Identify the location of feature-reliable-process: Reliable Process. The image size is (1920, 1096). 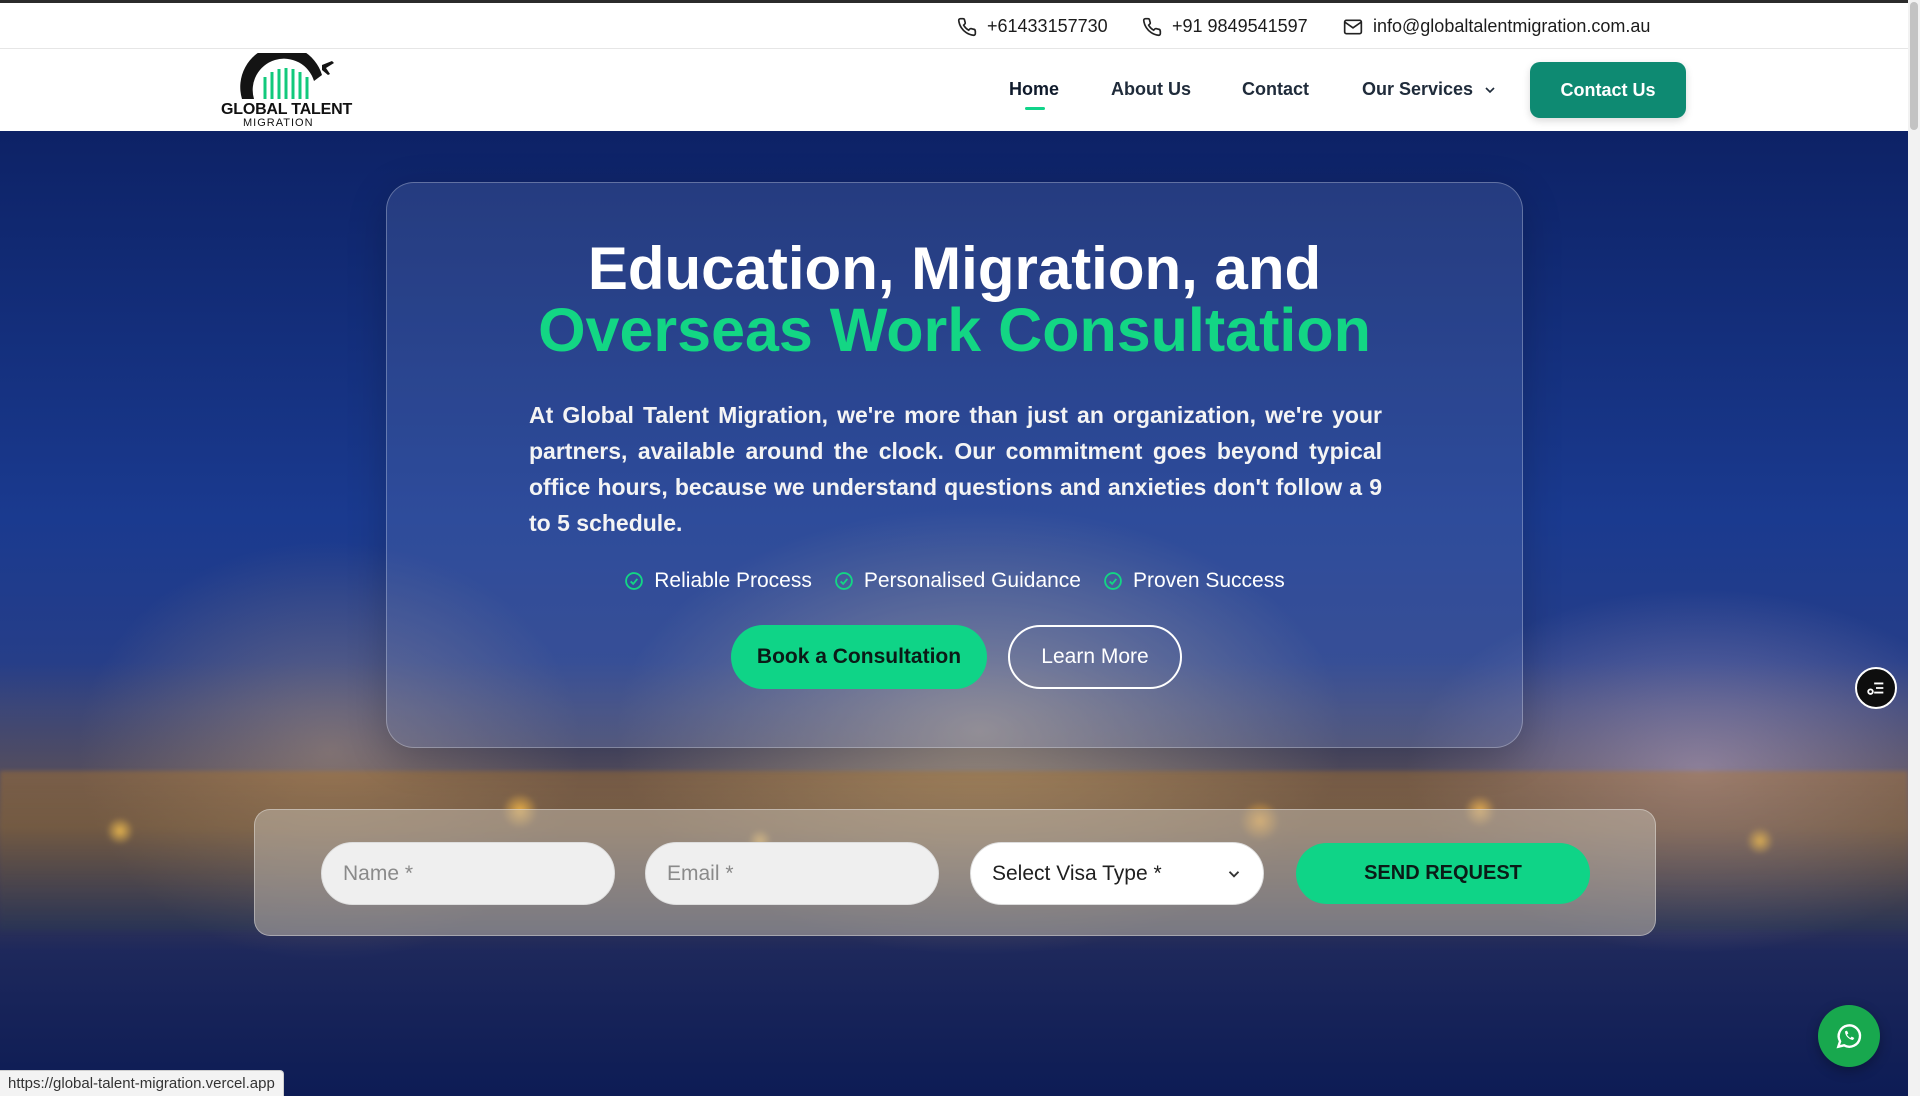
(718, 581).